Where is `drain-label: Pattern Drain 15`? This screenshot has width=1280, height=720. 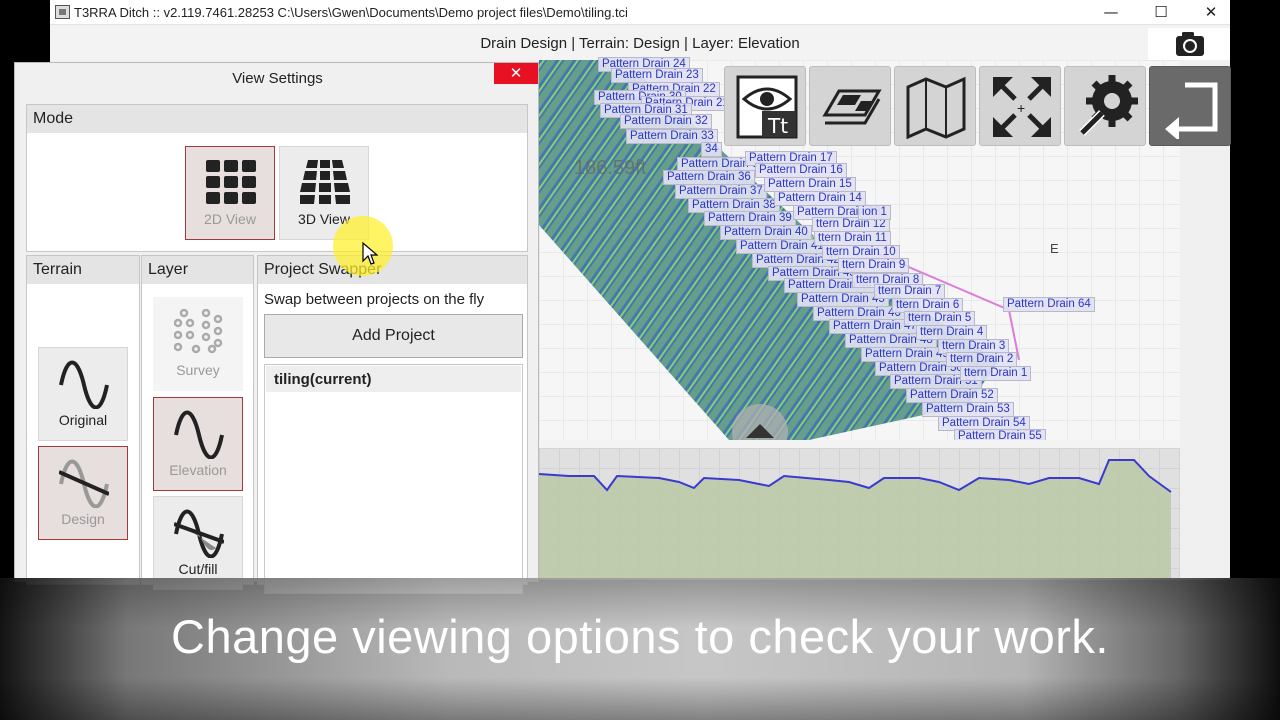 drain-label: Pattern Drain 15 is located at coordinates (810, 184).